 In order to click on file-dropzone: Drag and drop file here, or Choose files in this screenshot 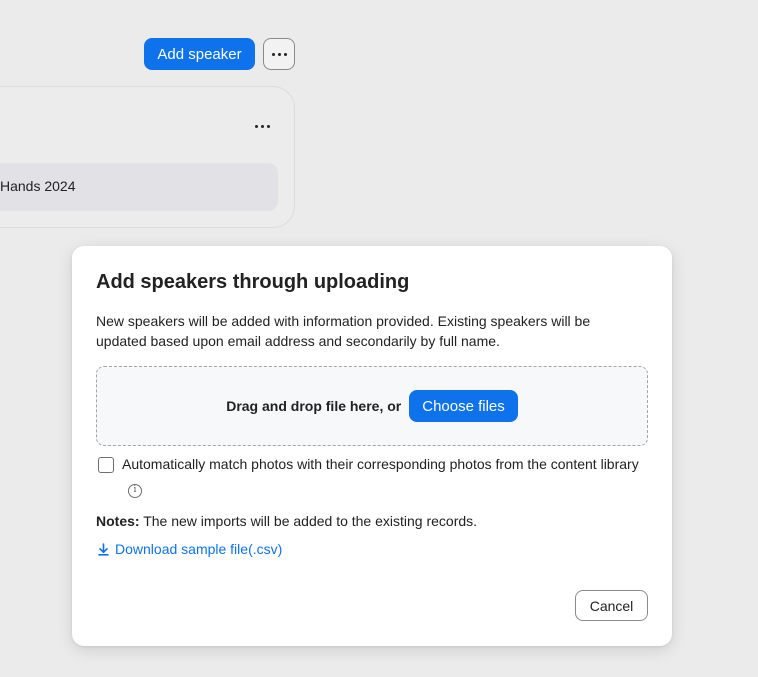, I will do `click(372, 406)`.